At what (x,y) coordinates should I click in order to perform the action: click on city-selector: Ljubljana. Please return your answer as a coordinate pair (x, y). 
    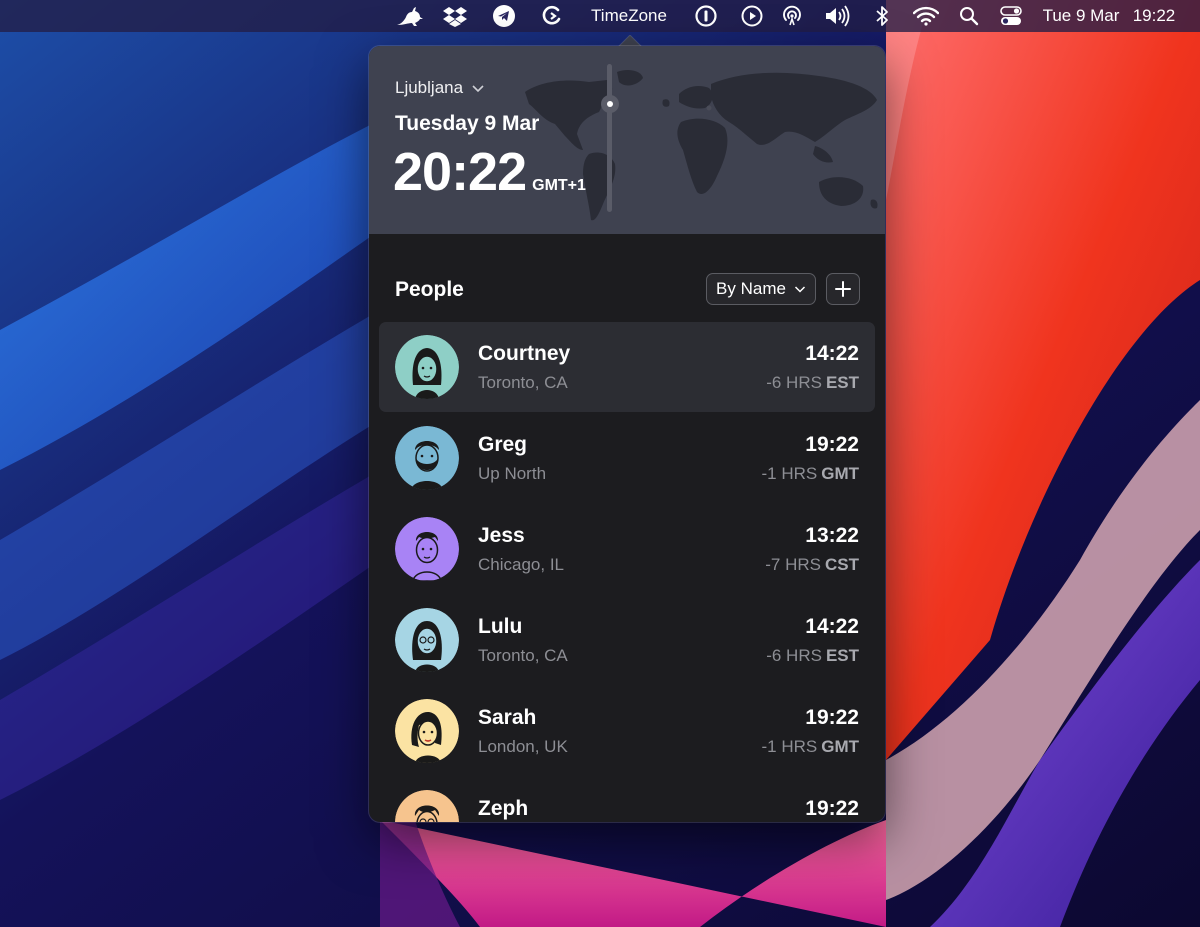
    Looking at the image, I should click on (440, 88).